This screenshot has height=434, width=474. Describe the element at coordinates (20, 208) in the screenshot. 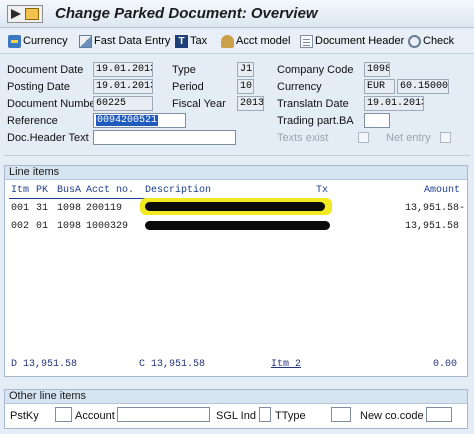

I see `row-itm: 001` at that location.